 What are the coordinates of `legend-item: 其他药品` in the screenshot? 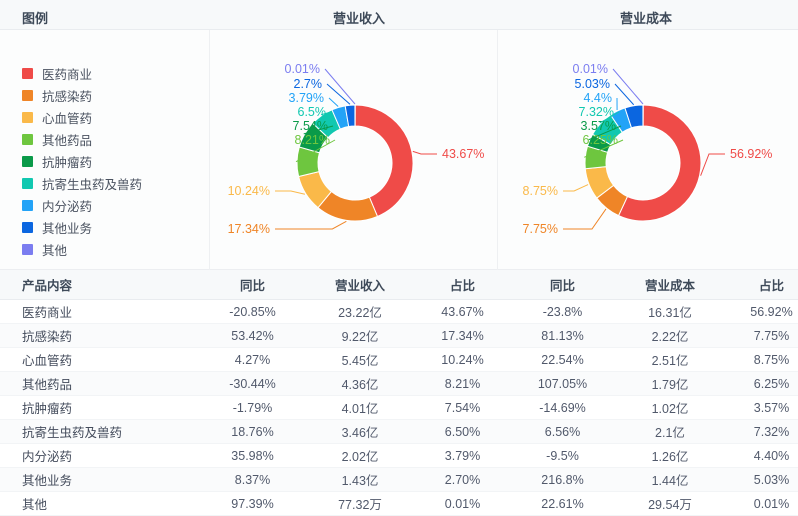 It's located at (82, 139).